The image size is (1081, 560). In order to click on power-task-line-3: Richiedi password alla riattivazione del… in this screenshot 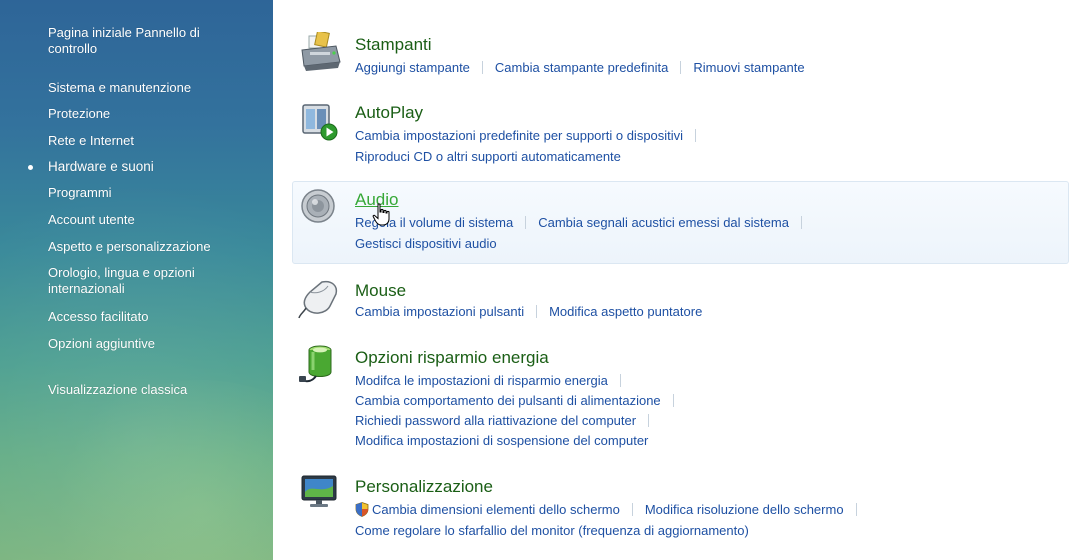, I will do `click(508, 420)`.